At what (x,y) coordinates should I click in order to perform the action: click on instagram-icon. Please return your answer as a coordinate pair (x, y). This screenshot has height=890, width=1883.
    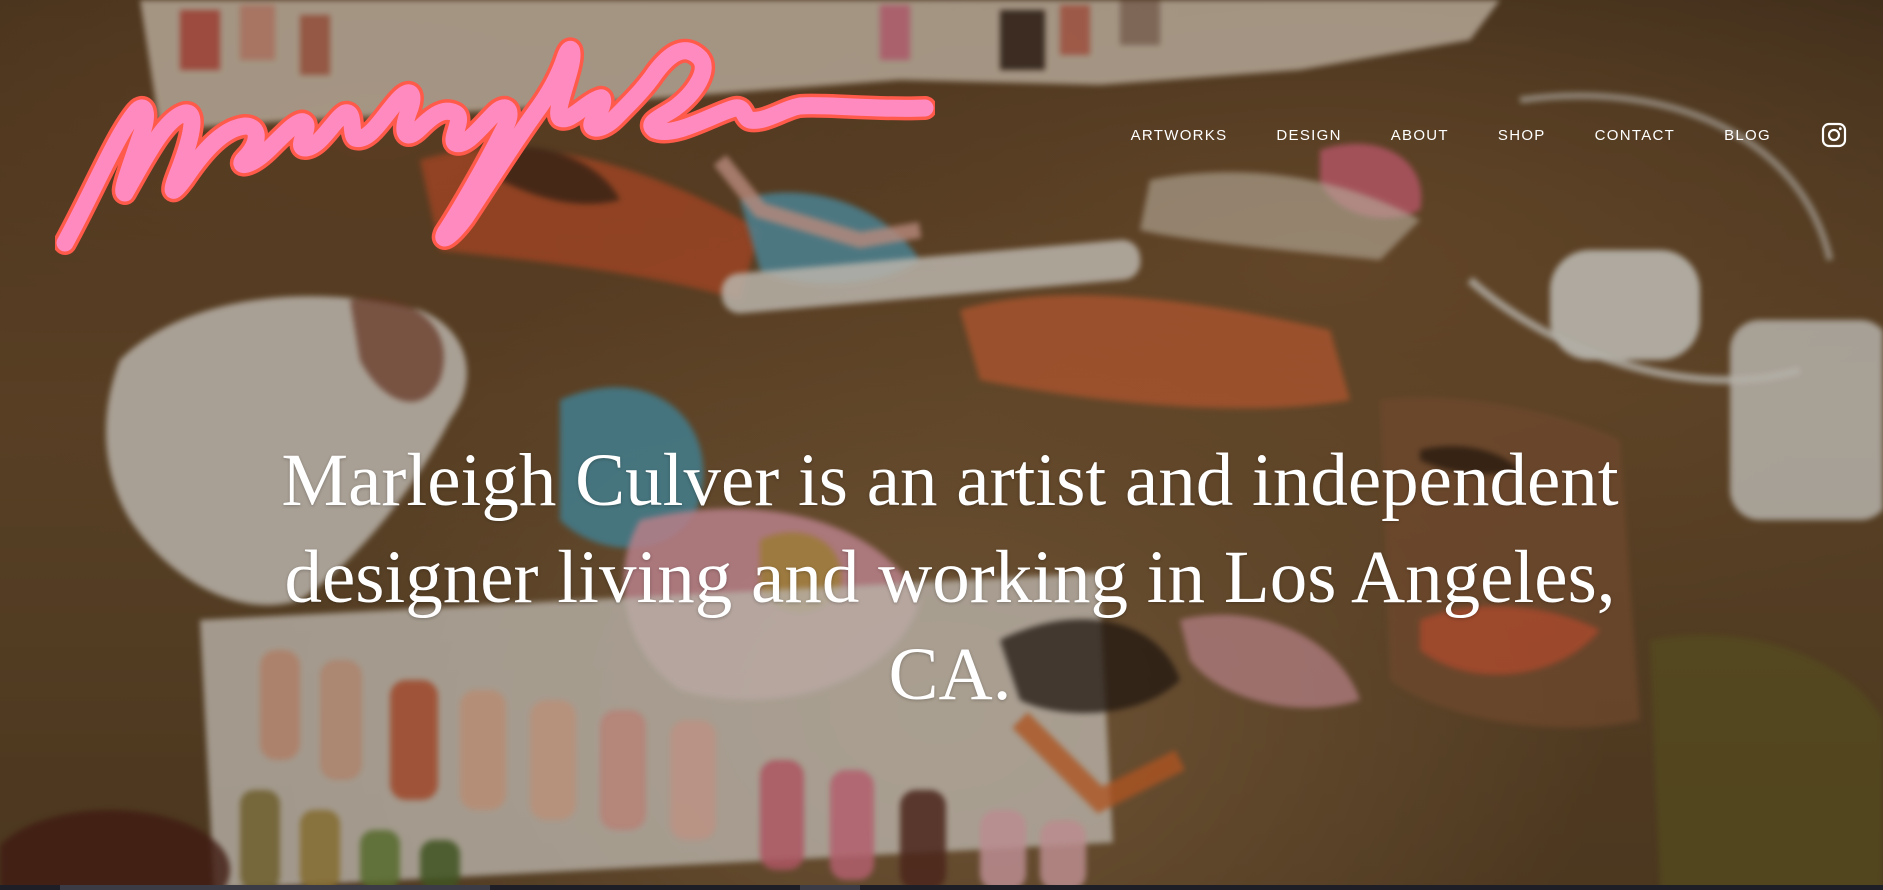
    Looking at the image, I should click on (1834, 135).